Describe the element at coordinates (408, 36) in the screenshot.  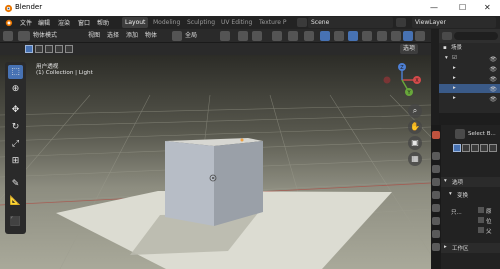
I see `shading-solid-icon` at that location.